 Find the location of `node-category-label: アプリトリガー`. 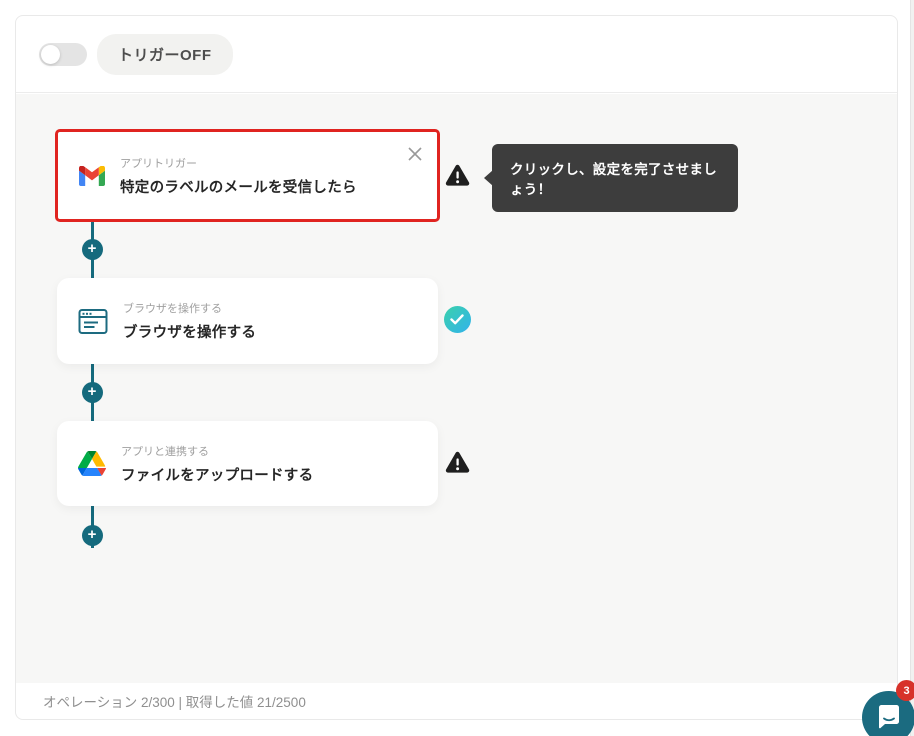

node-category-label: アプリトリガー is located at coordinates (158, 163).